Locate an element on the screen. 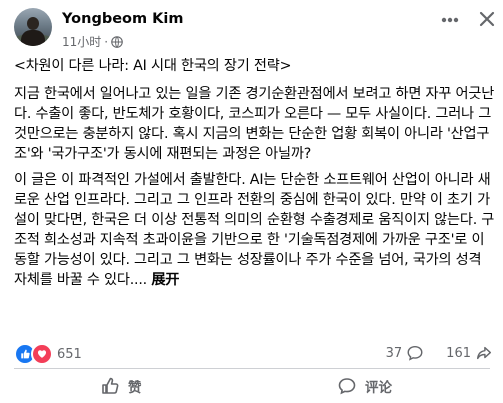  thumbs-up-icon is located at coordinates (110, 385).